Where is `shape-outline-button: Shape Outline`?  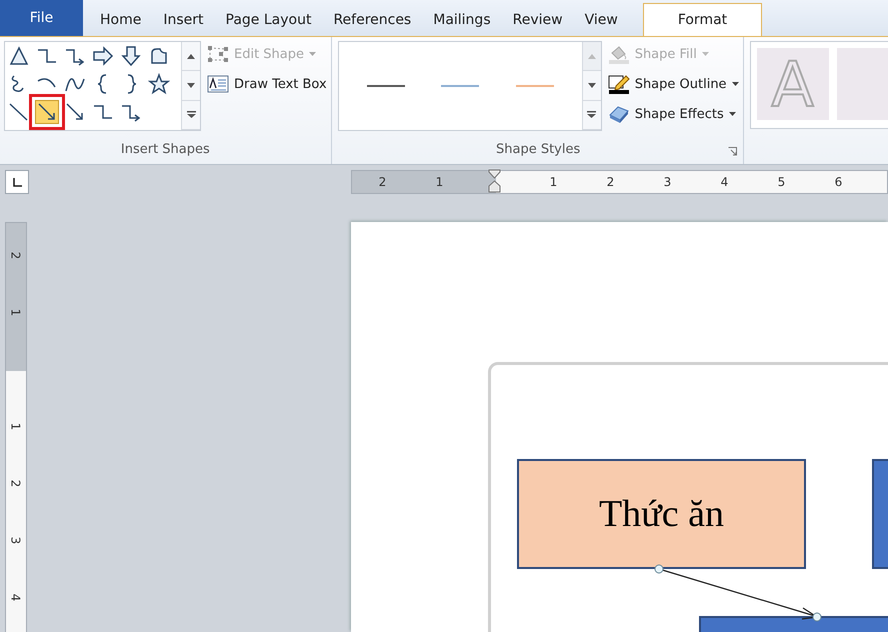 shape-outline-button: Shape Outline is located at coordinates (673, 84).